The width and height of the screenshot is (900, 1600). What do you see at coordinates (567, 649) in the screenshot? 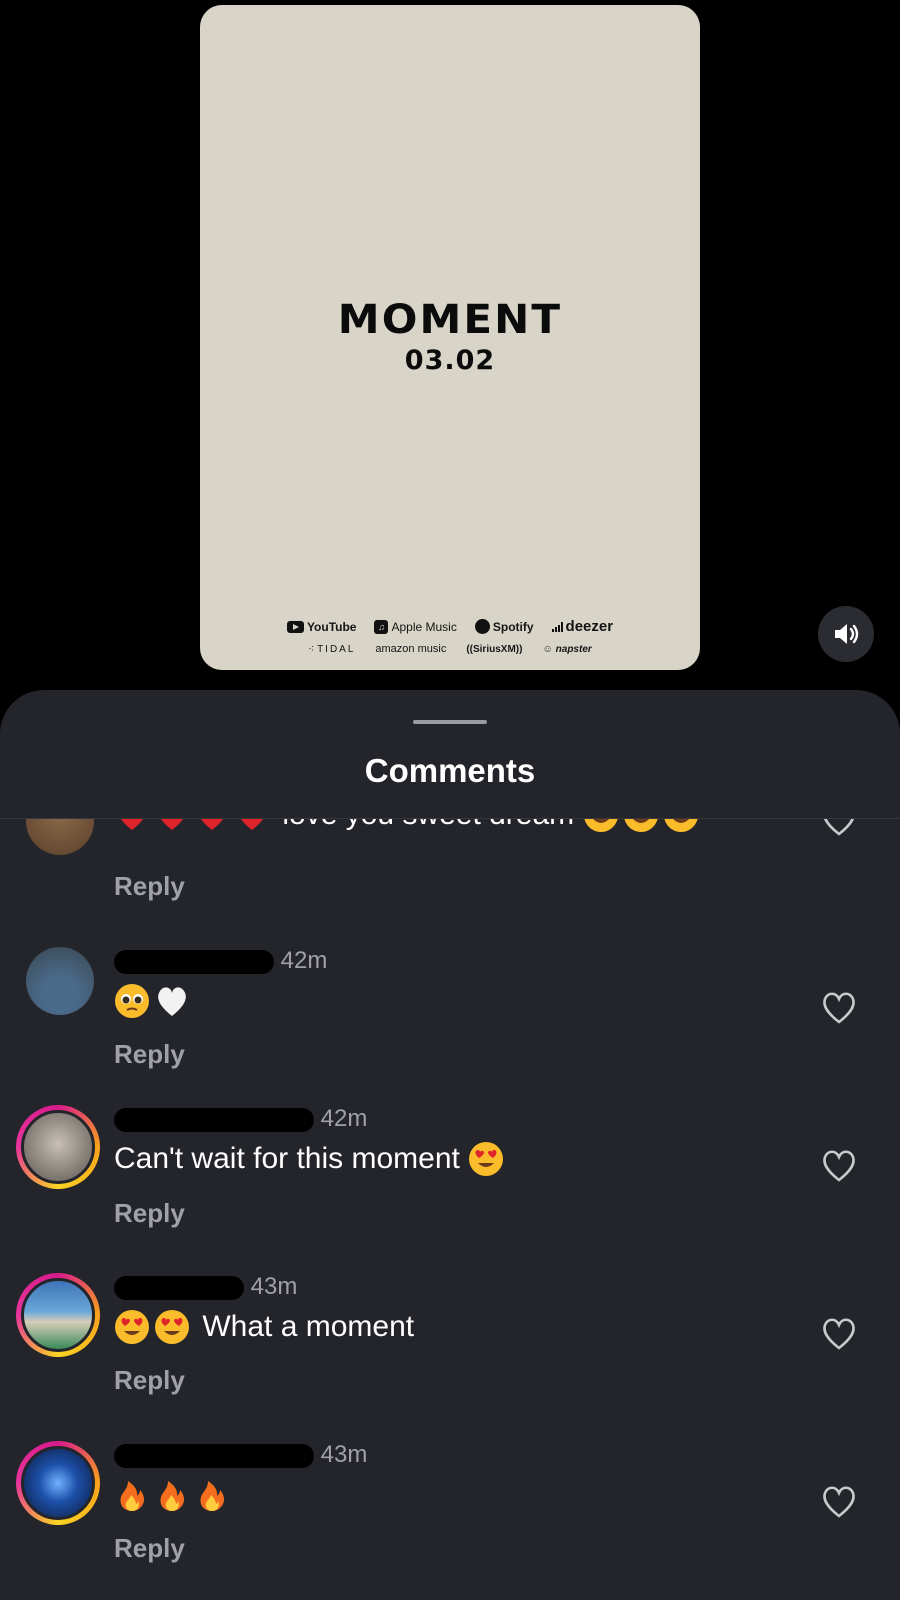
I see `napster-logo: ☺ napster` at bounding box center [567, 649].